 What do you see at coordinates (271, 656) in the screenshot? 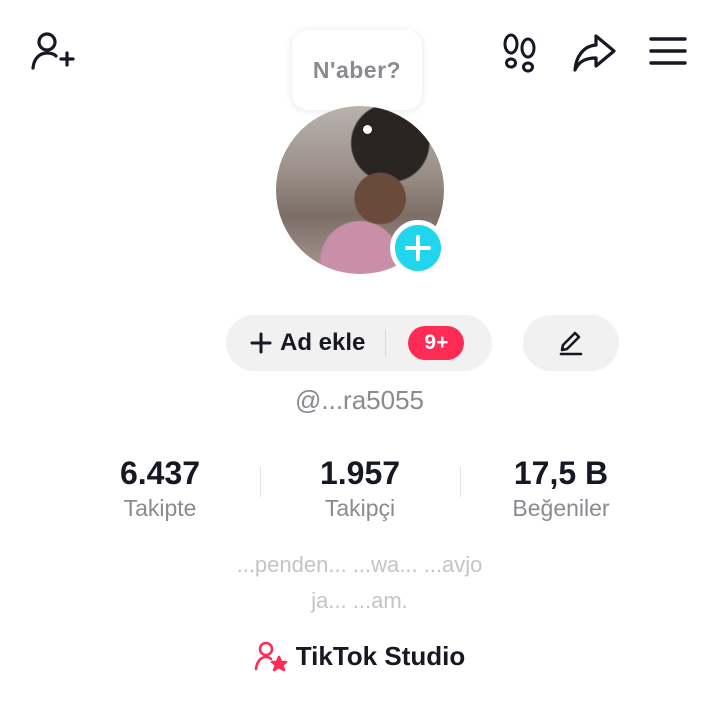
I see `studio-person-star-icon` at bounding box center [271, 656].